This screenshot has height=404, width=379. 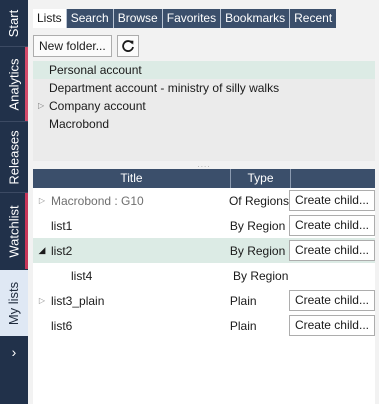 I want to click on table-row: list4 By Region, so click(x=204, y=275).